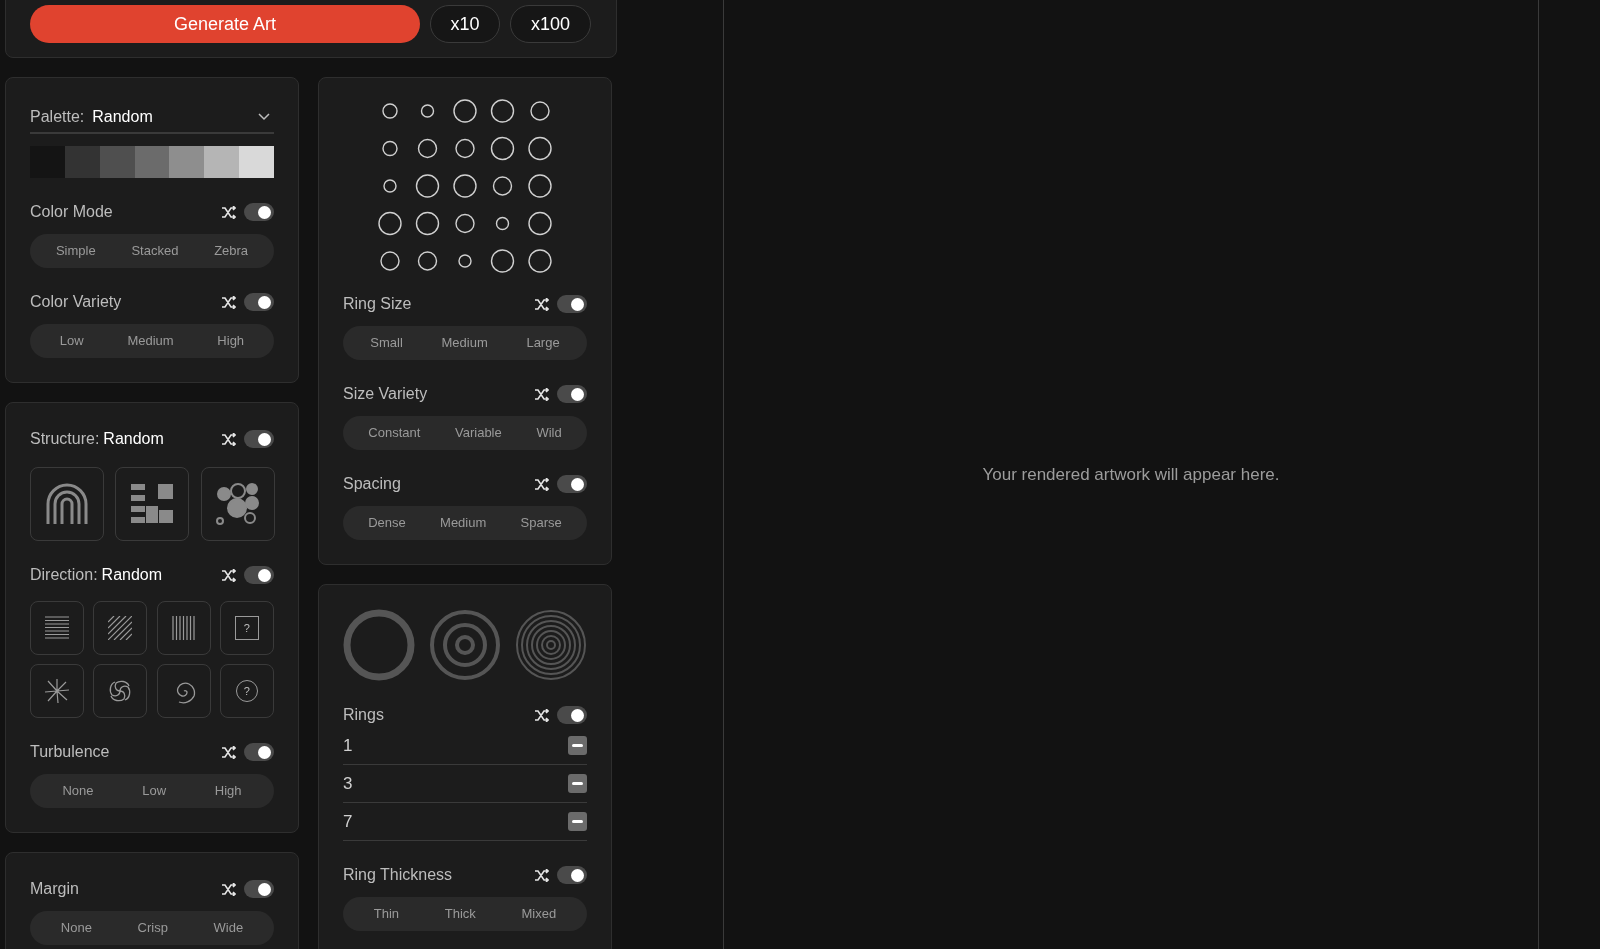 Image resolution: width=1600 pixels, height=949 pixels. I want to click on arch-icon, so click(67, 504).